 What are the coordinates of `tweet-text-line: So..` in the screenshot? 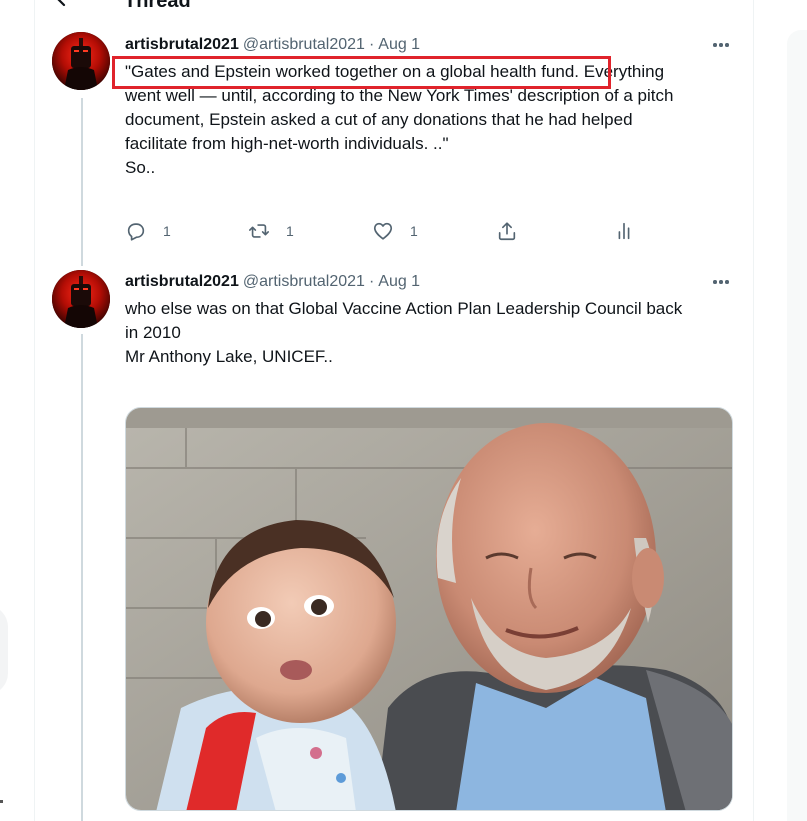 It's located at (140, 167).